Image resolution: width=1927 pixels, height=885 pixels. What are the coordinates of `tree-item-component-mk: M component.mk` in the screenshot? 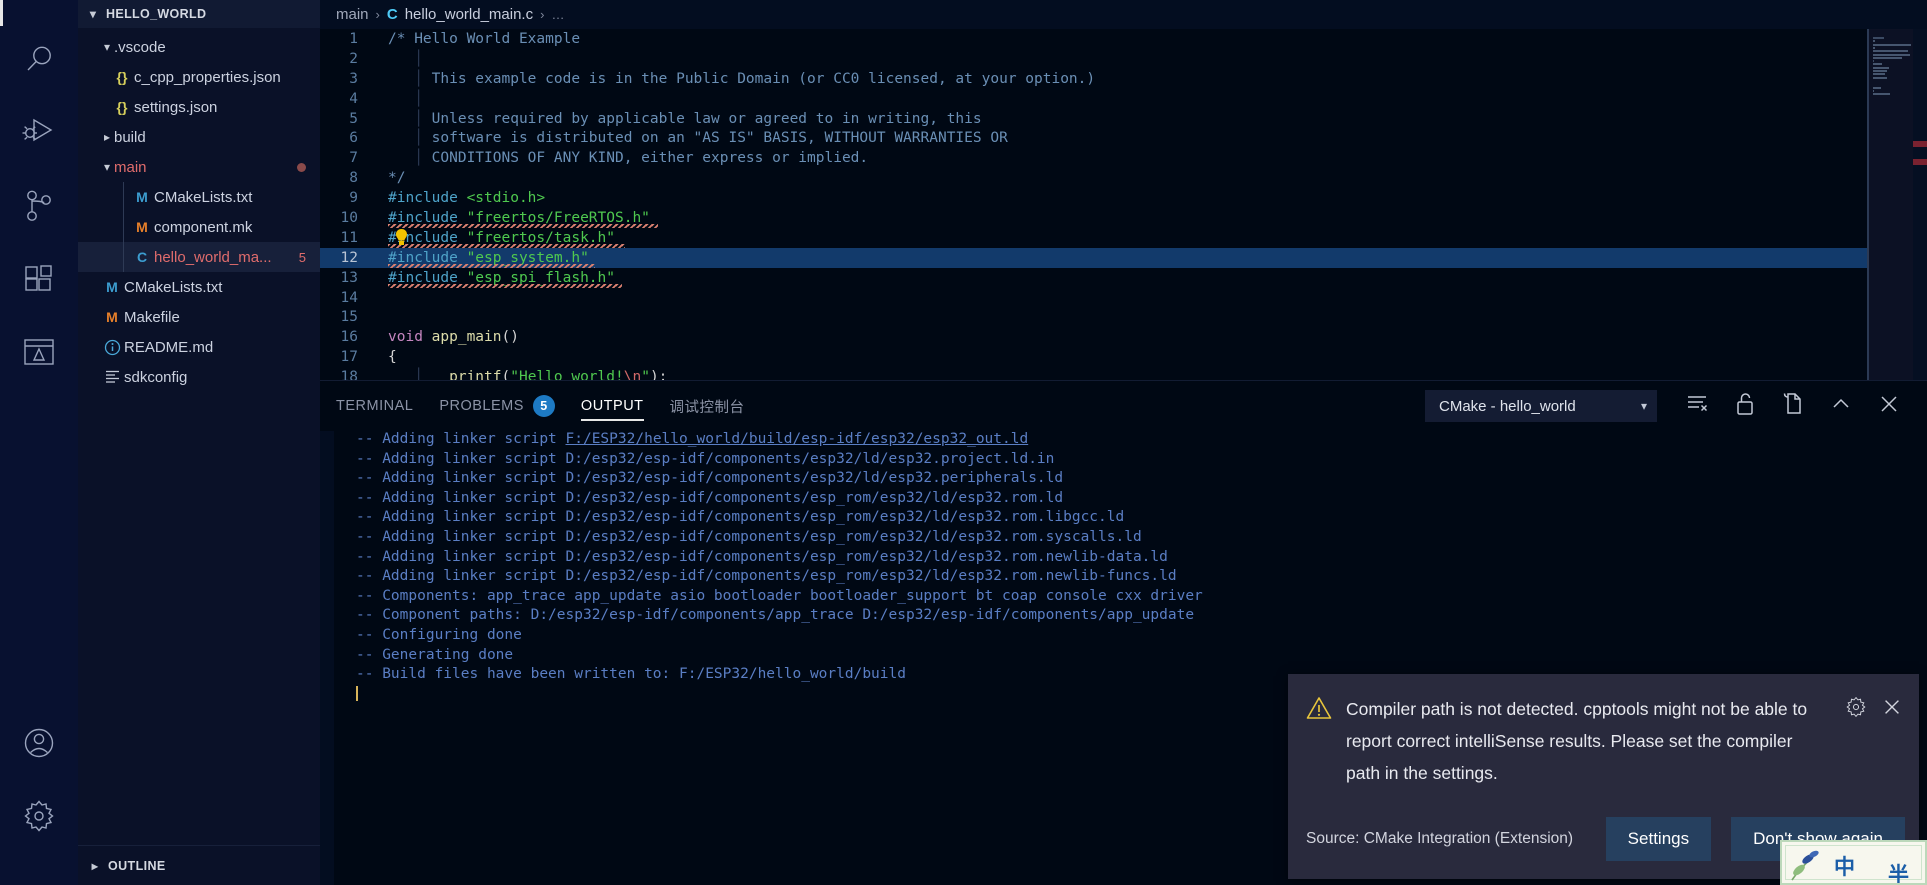 It's located at (199, 227).